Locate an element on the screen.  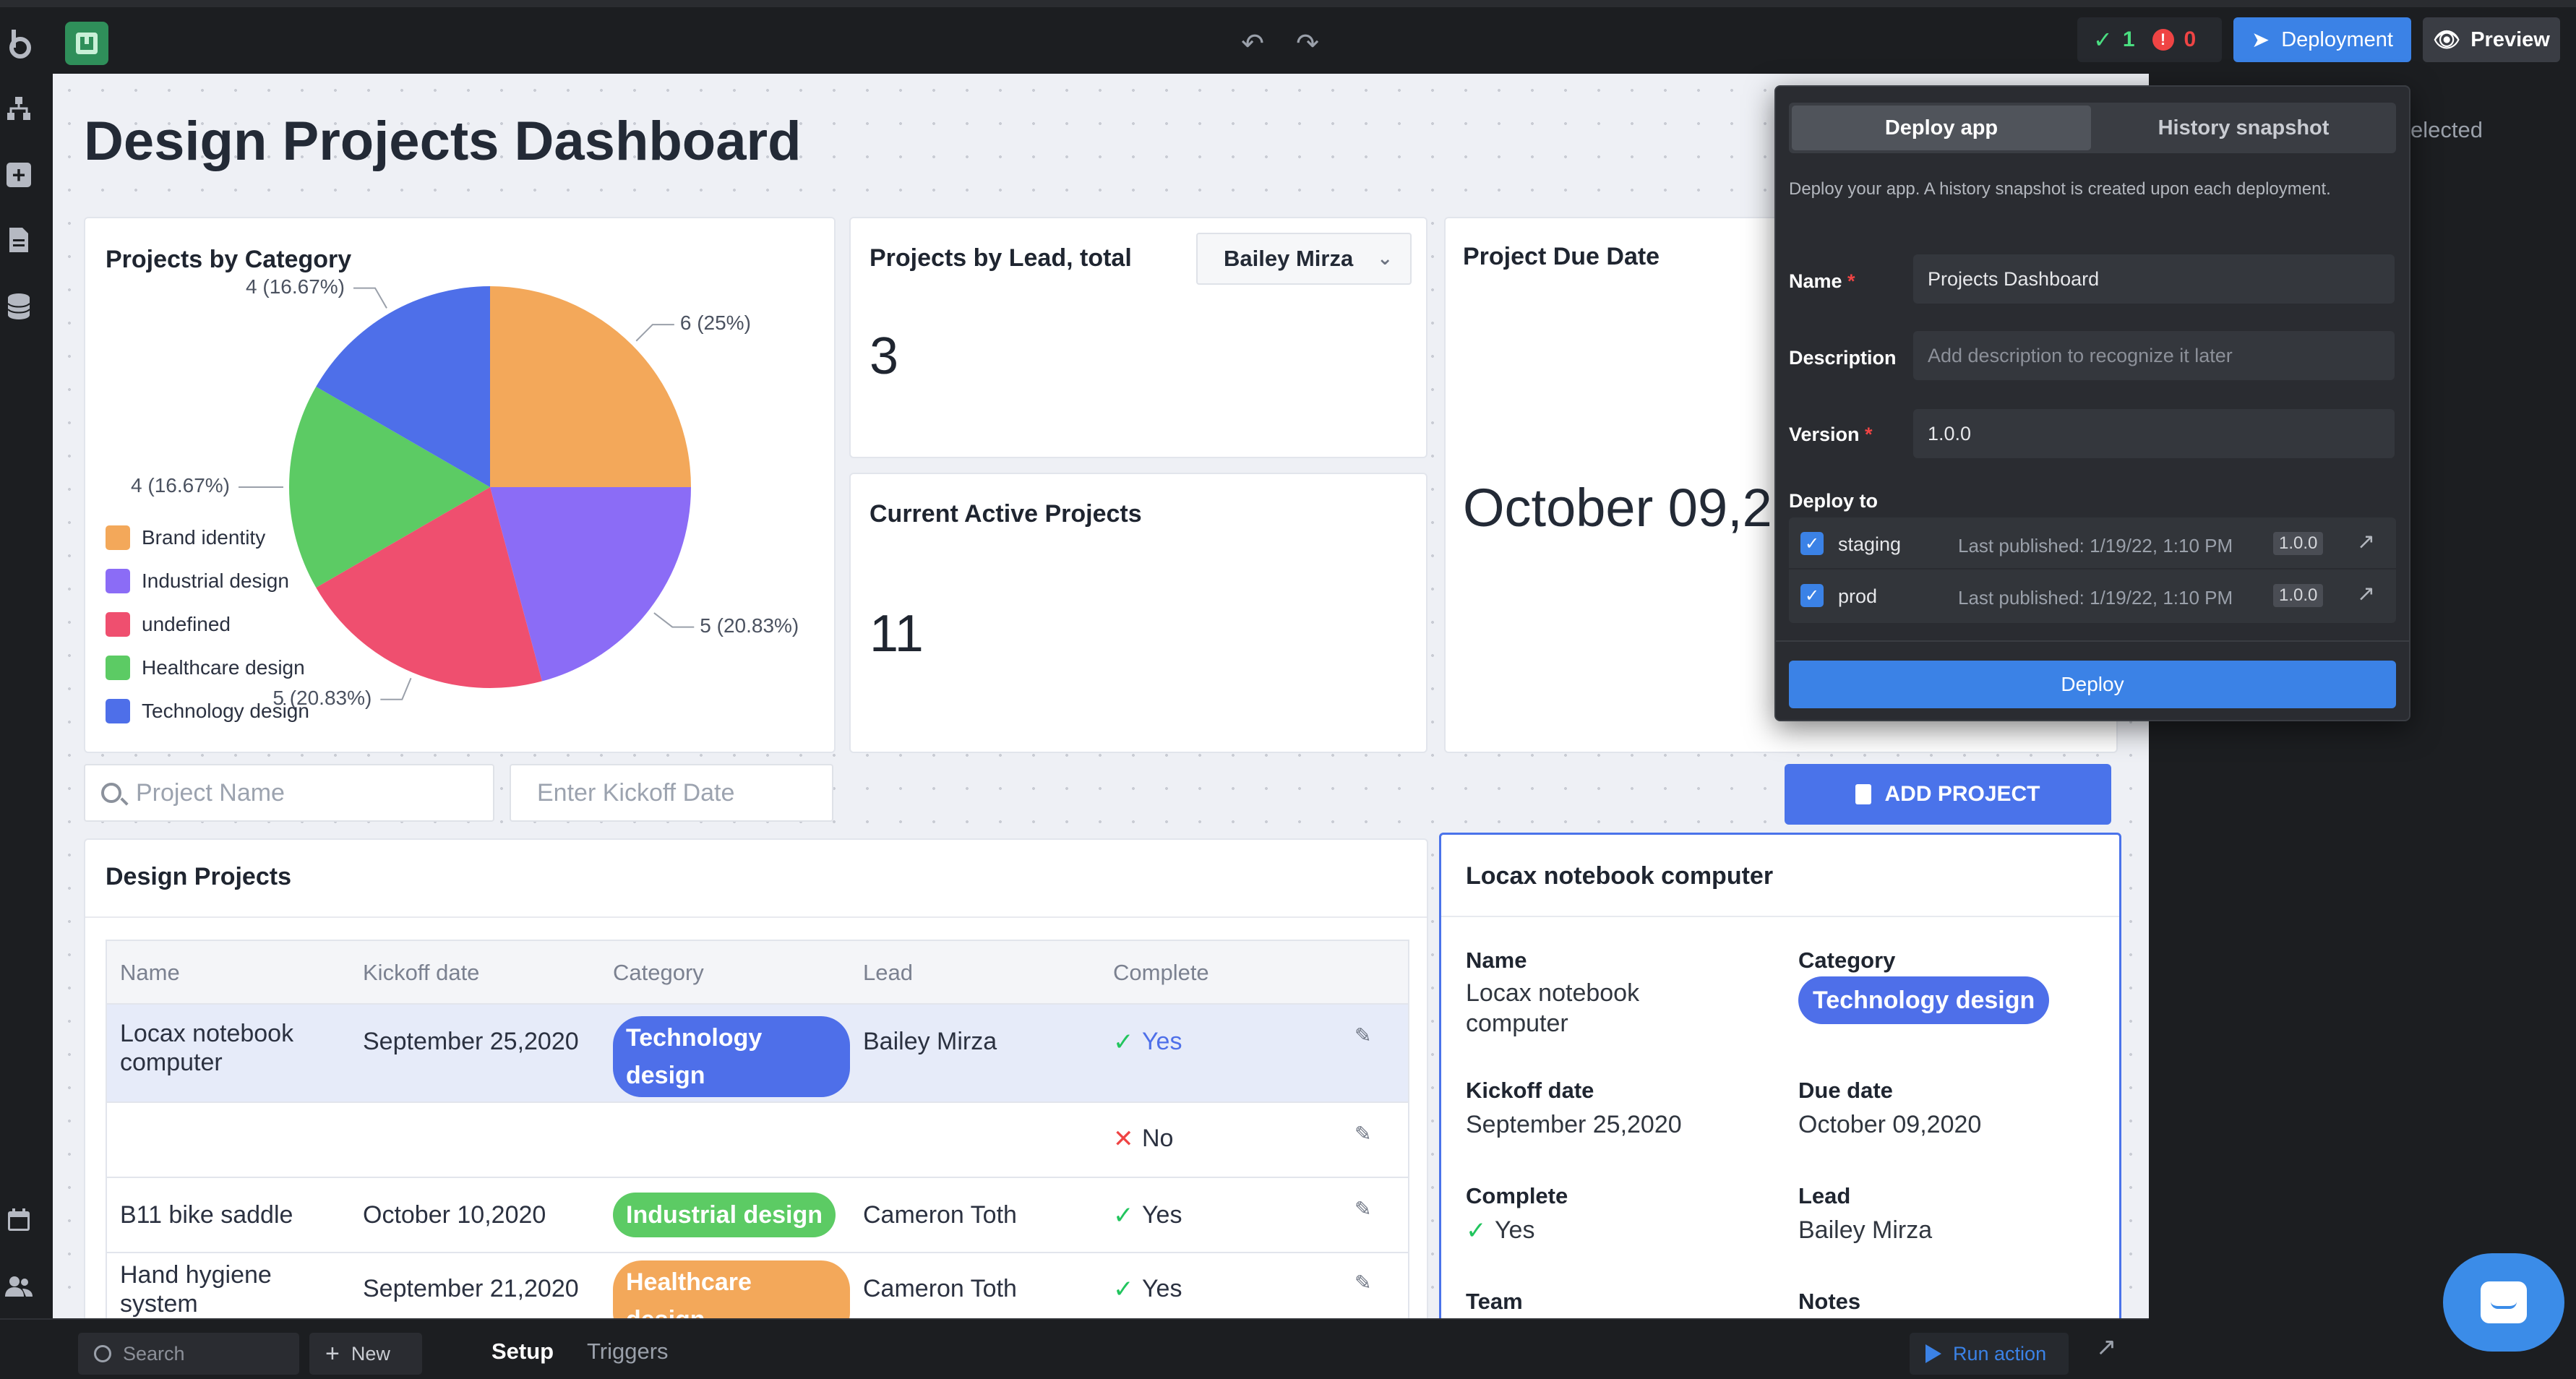
detail-name-value: Locax notebook computer is located at coordinates (1553, 1008).